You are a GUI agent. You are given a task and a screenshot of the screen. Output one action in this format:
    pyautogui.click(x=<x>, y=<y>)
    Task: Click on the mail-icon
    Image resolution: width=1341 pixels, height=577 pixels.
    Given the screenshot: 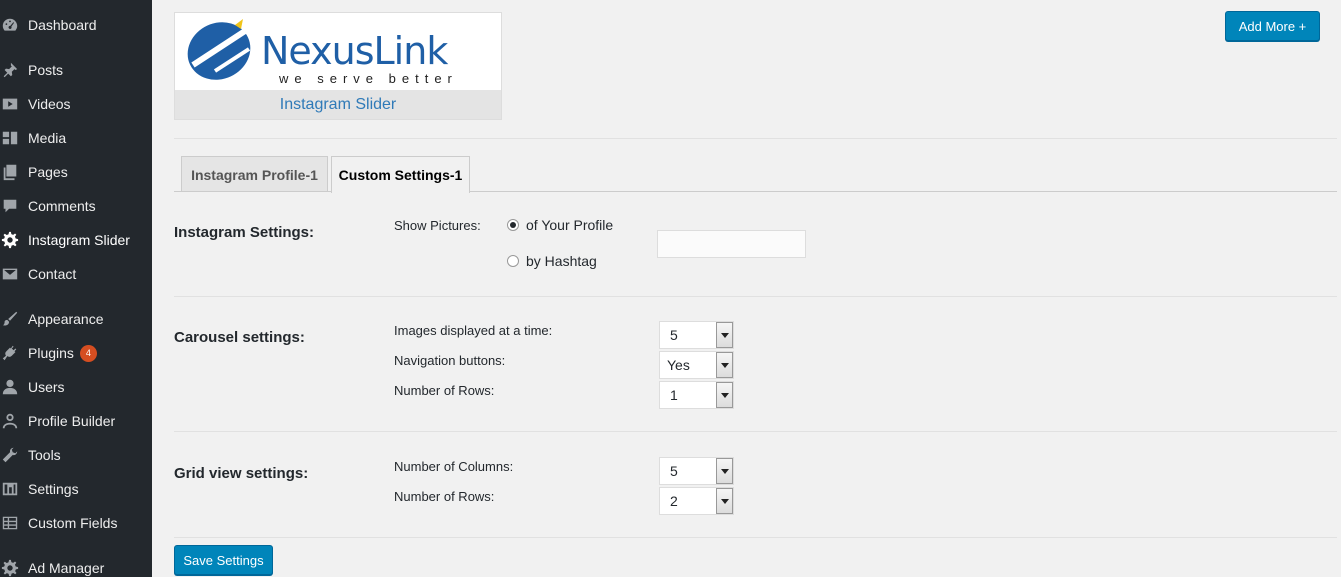 What is the action you would take?
    pyautogui.click(x=10, y=274)
    